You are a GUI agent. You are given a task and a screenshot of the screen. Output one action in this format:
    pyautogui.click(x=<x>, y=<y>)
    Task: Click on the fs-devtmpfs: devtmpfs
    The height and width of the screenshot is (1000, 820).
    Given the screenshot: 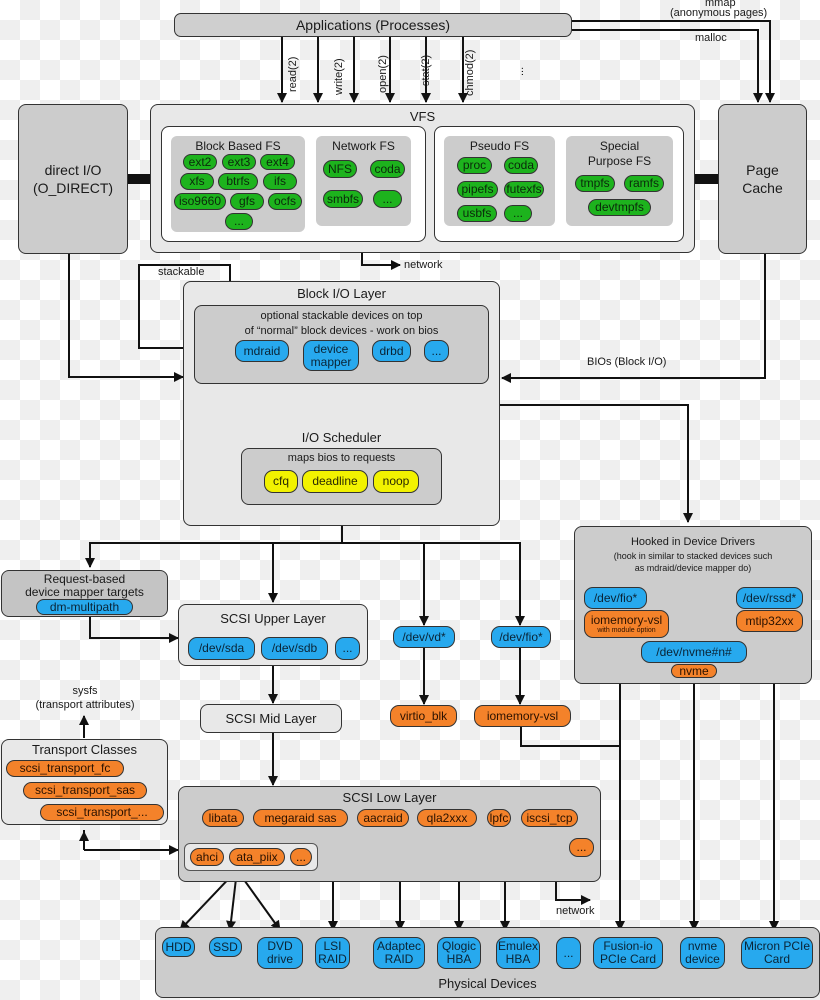 What is the action you would take?
    pyautogui.click(x=619, y=207)
    